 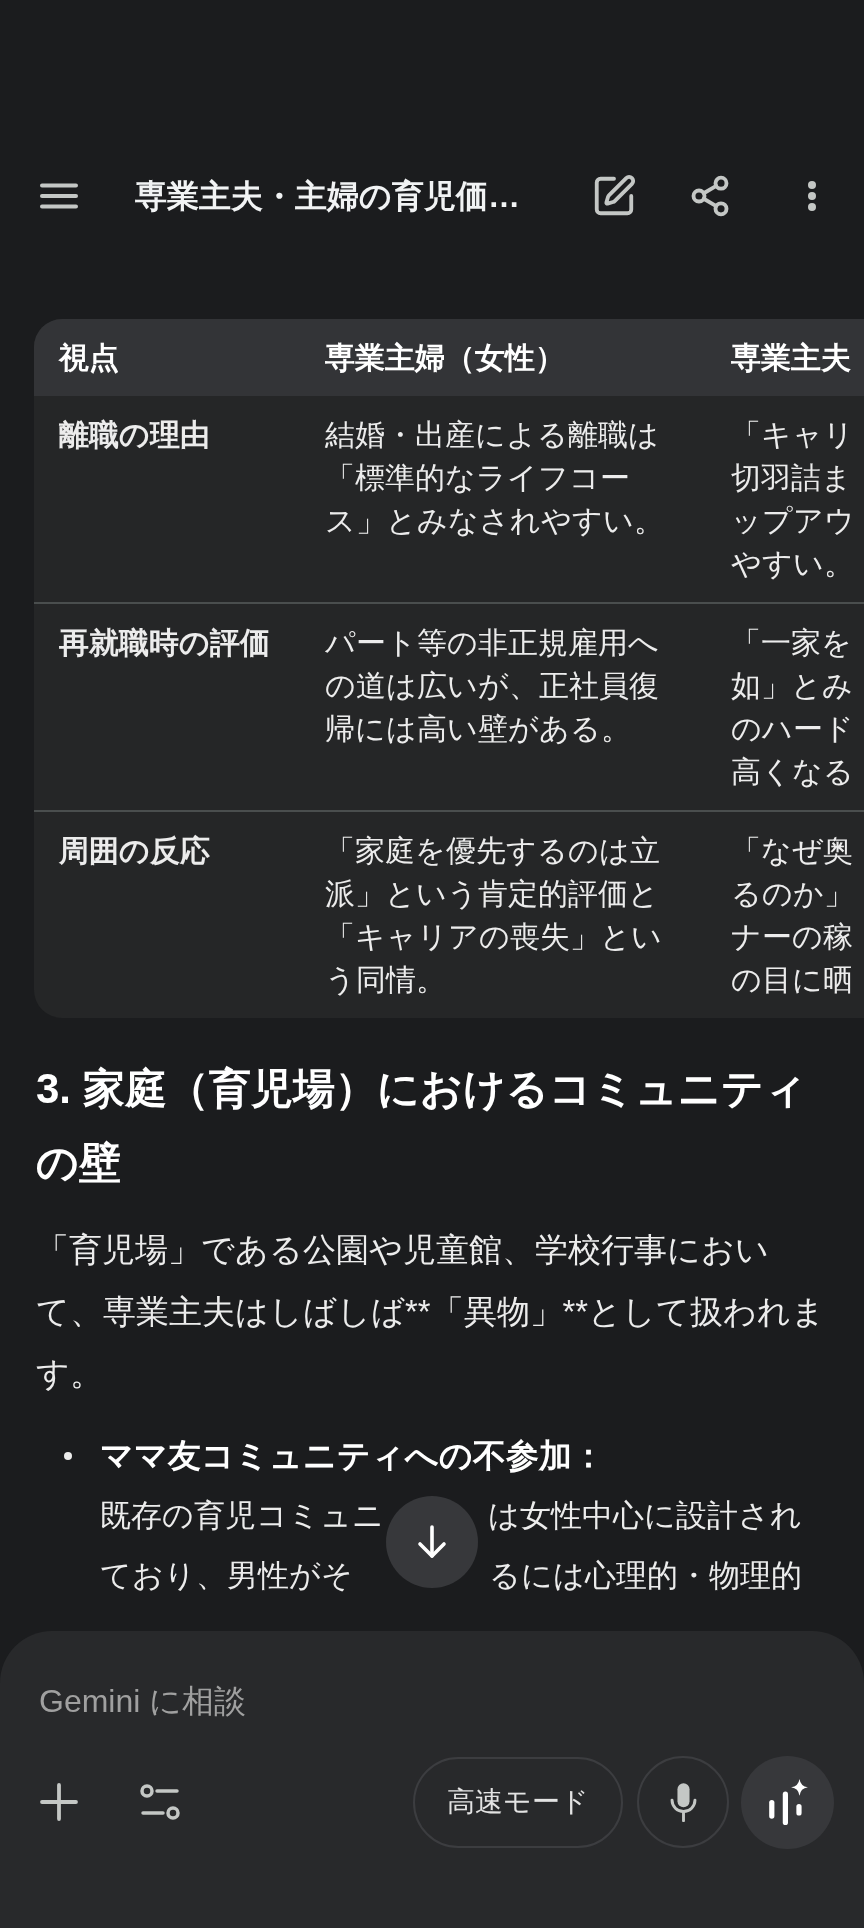 I want to click on sliders-icon, so click(x=160, y=1802).